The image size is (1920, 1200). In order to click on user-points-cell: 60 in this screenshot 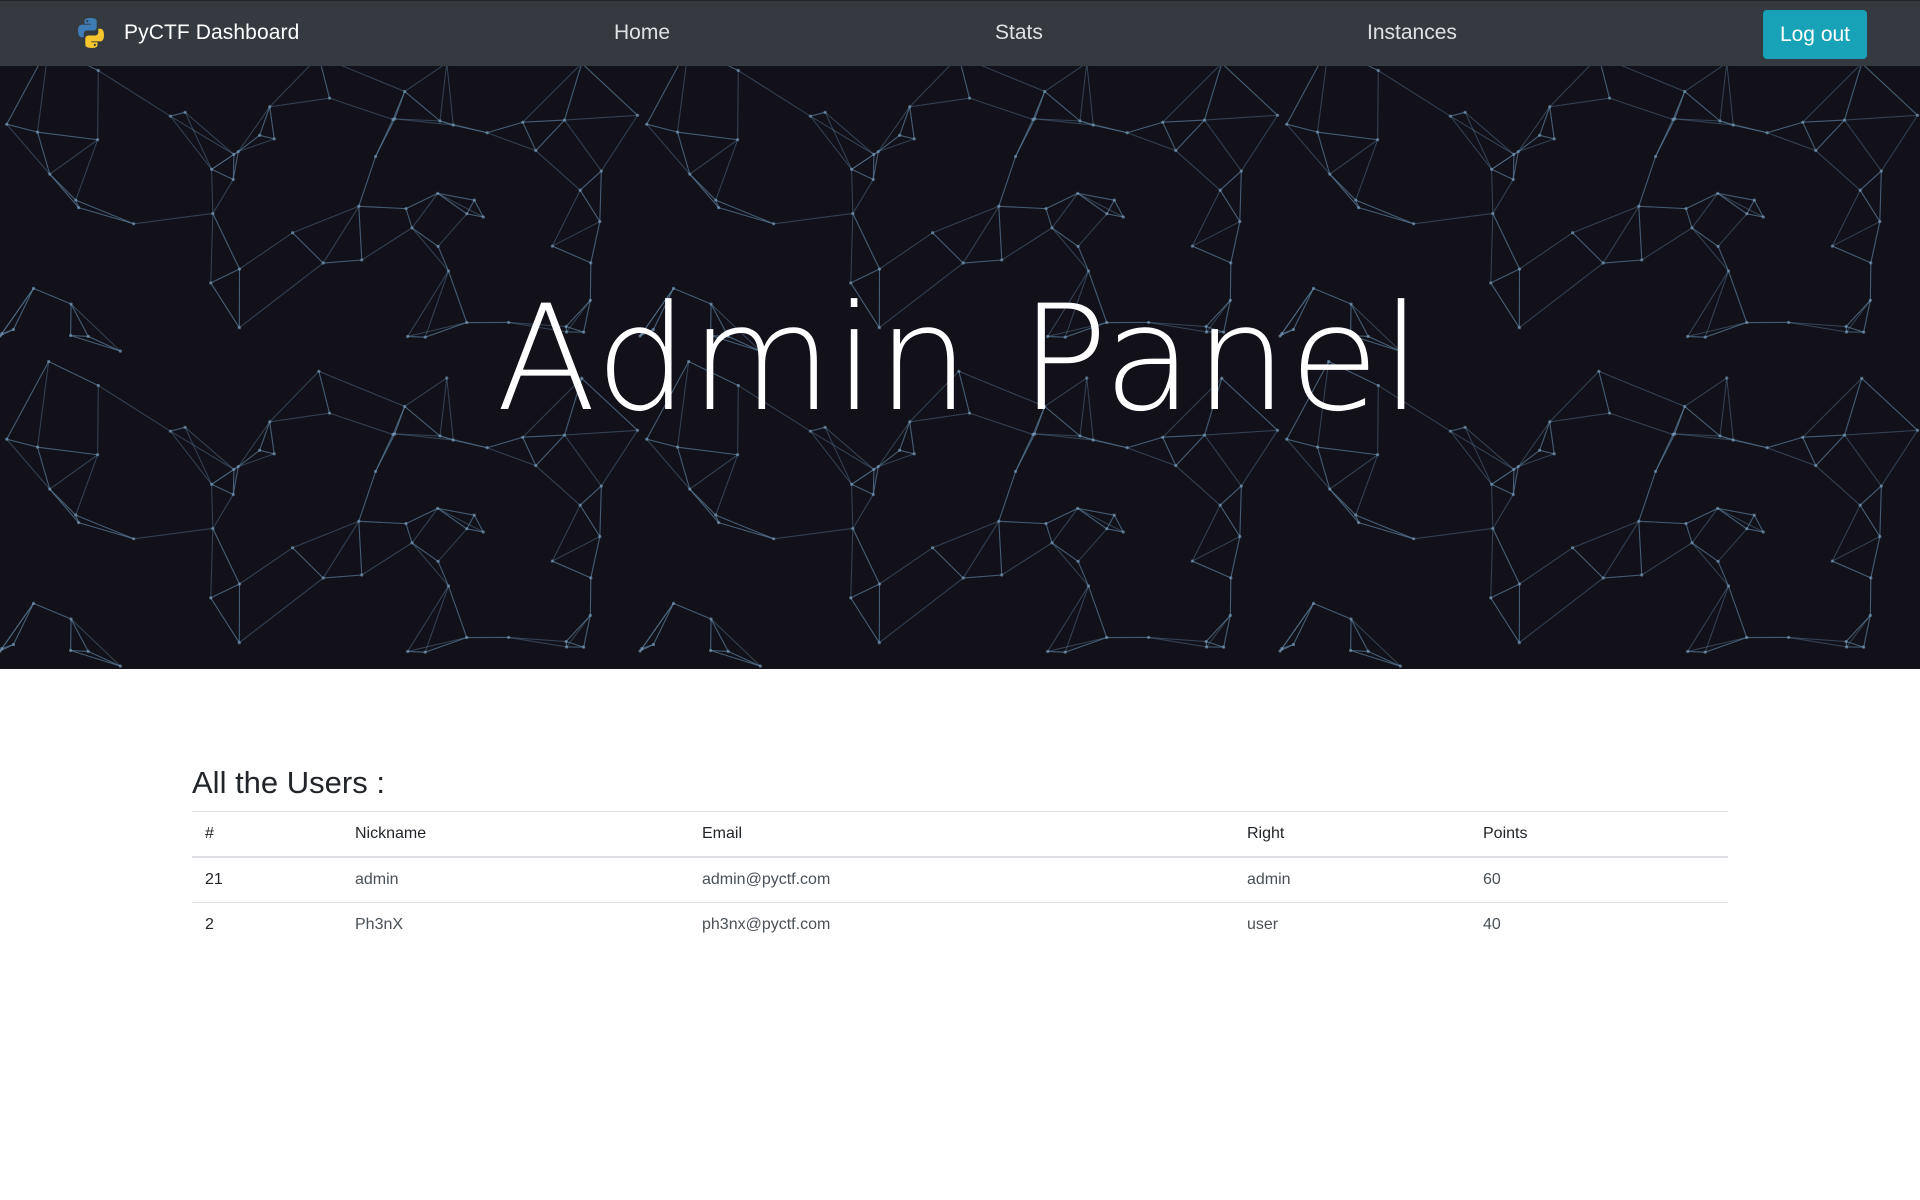, I will do `click(1599, 879)`.